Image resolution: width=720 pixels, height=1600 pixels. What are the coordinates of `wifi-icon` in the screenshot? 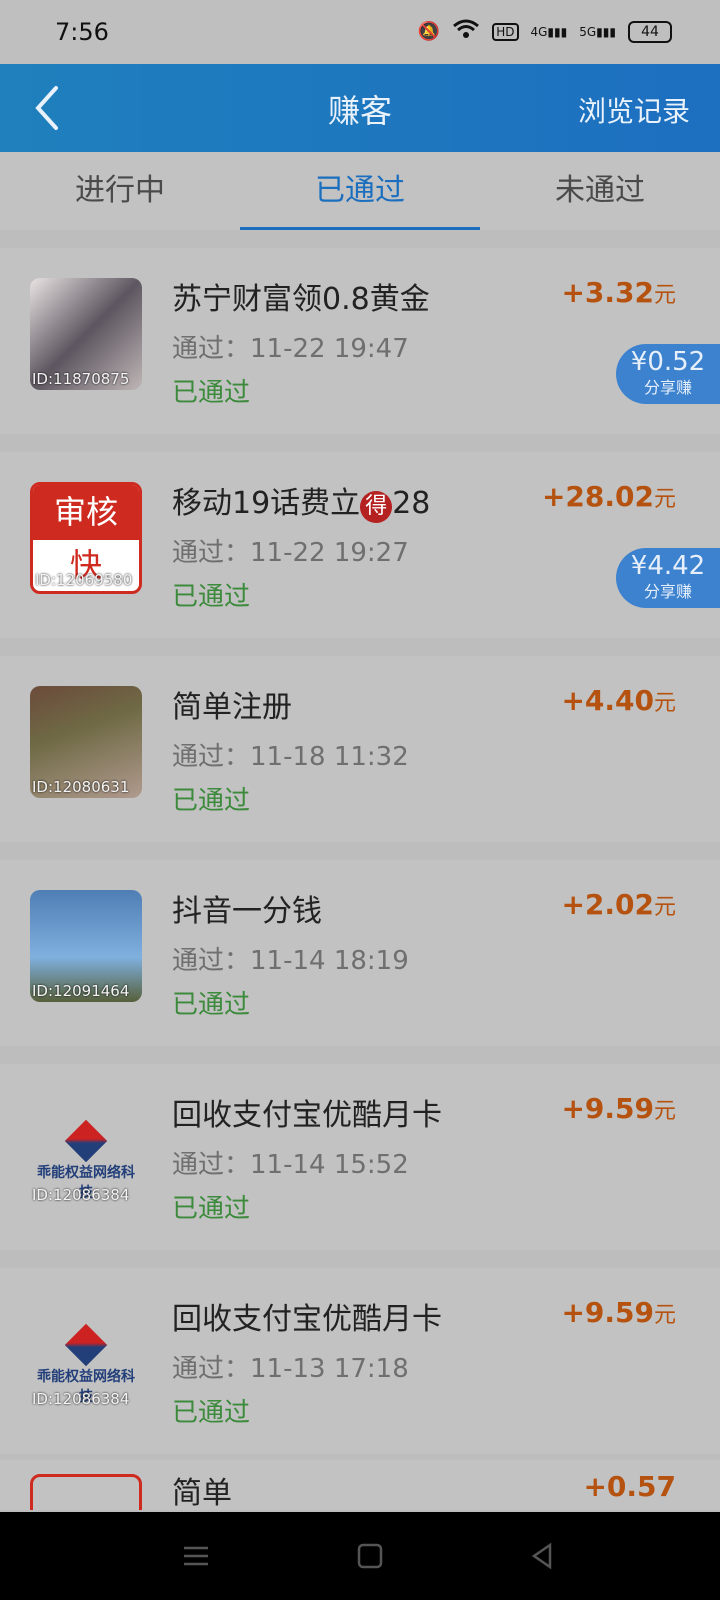 It's located at (466, 31).